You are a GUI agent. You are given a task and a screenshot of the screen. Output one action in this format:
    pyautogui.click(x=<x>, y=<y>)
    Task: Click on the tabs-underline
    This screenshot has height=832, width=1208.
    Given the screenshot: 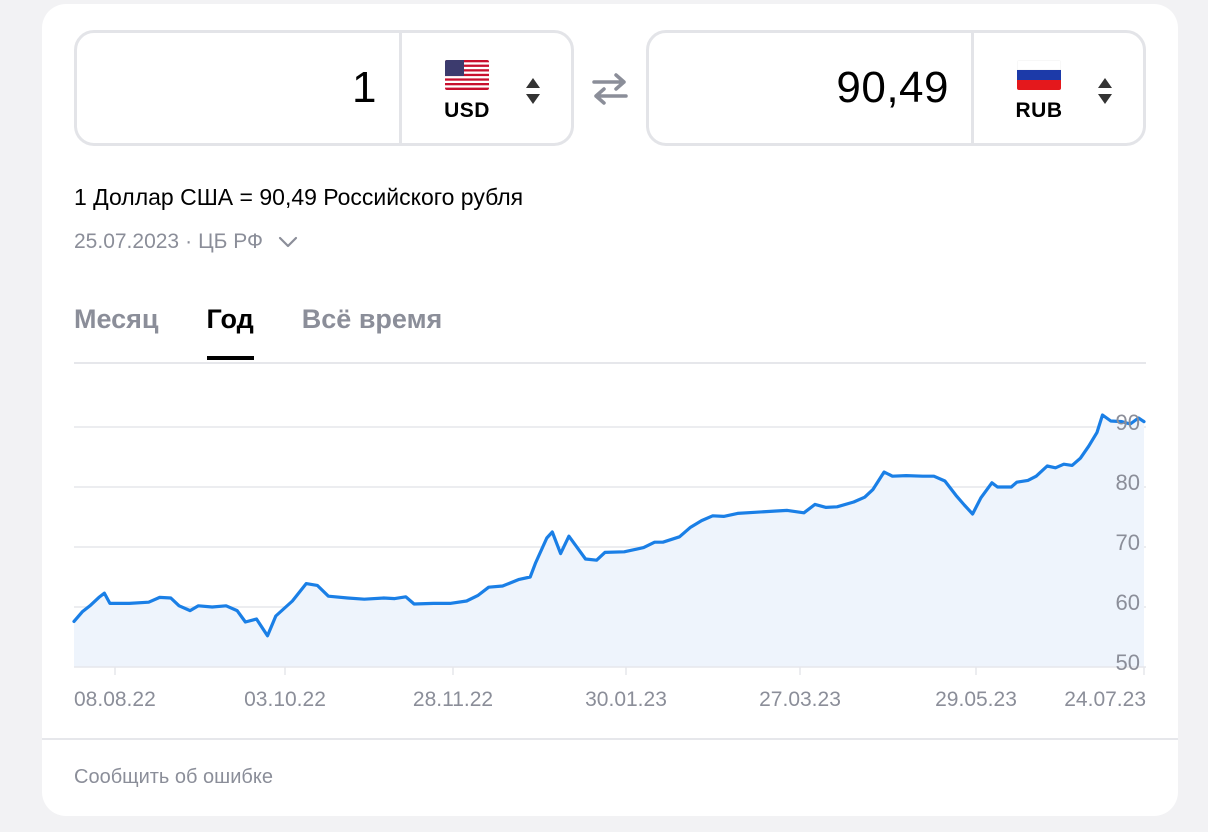 What is the action you would take?
    pyautogui.click(x=610, y=363)
    